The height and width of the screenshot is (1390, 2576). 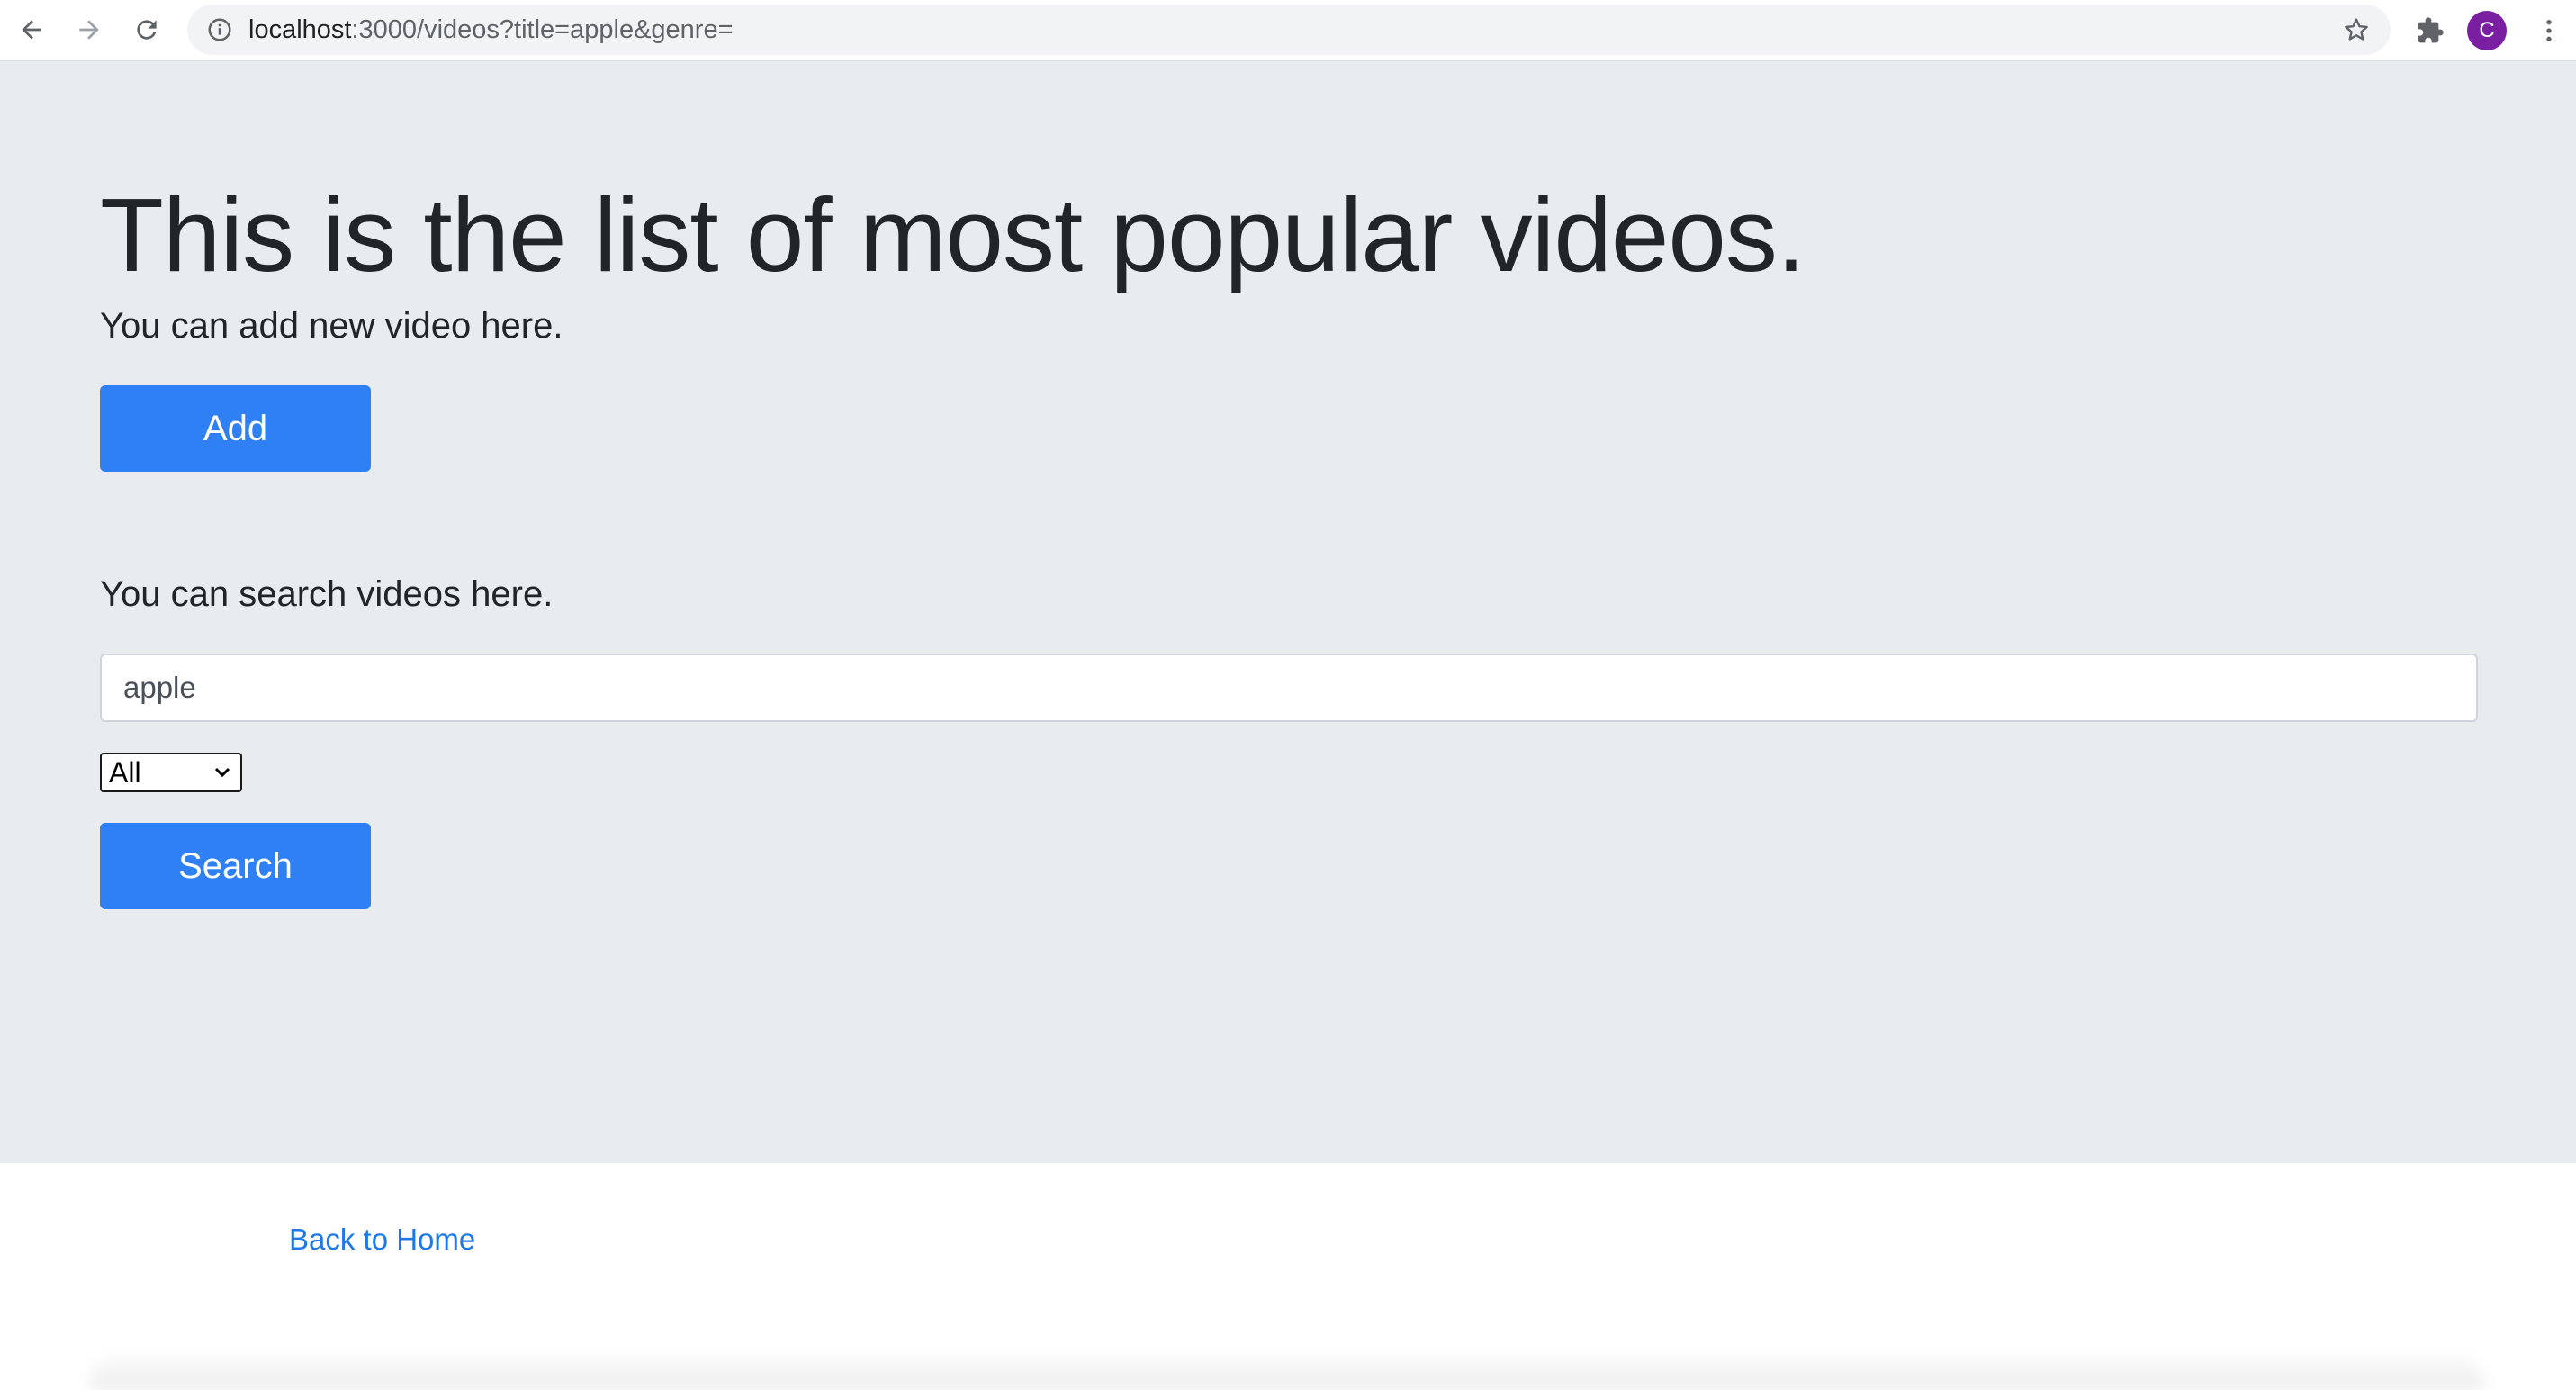 What do you see at coordinates (2430, 31) in the screenshot?
I see `extensions-puzzle-icon` at bounding box center [2430, 31].